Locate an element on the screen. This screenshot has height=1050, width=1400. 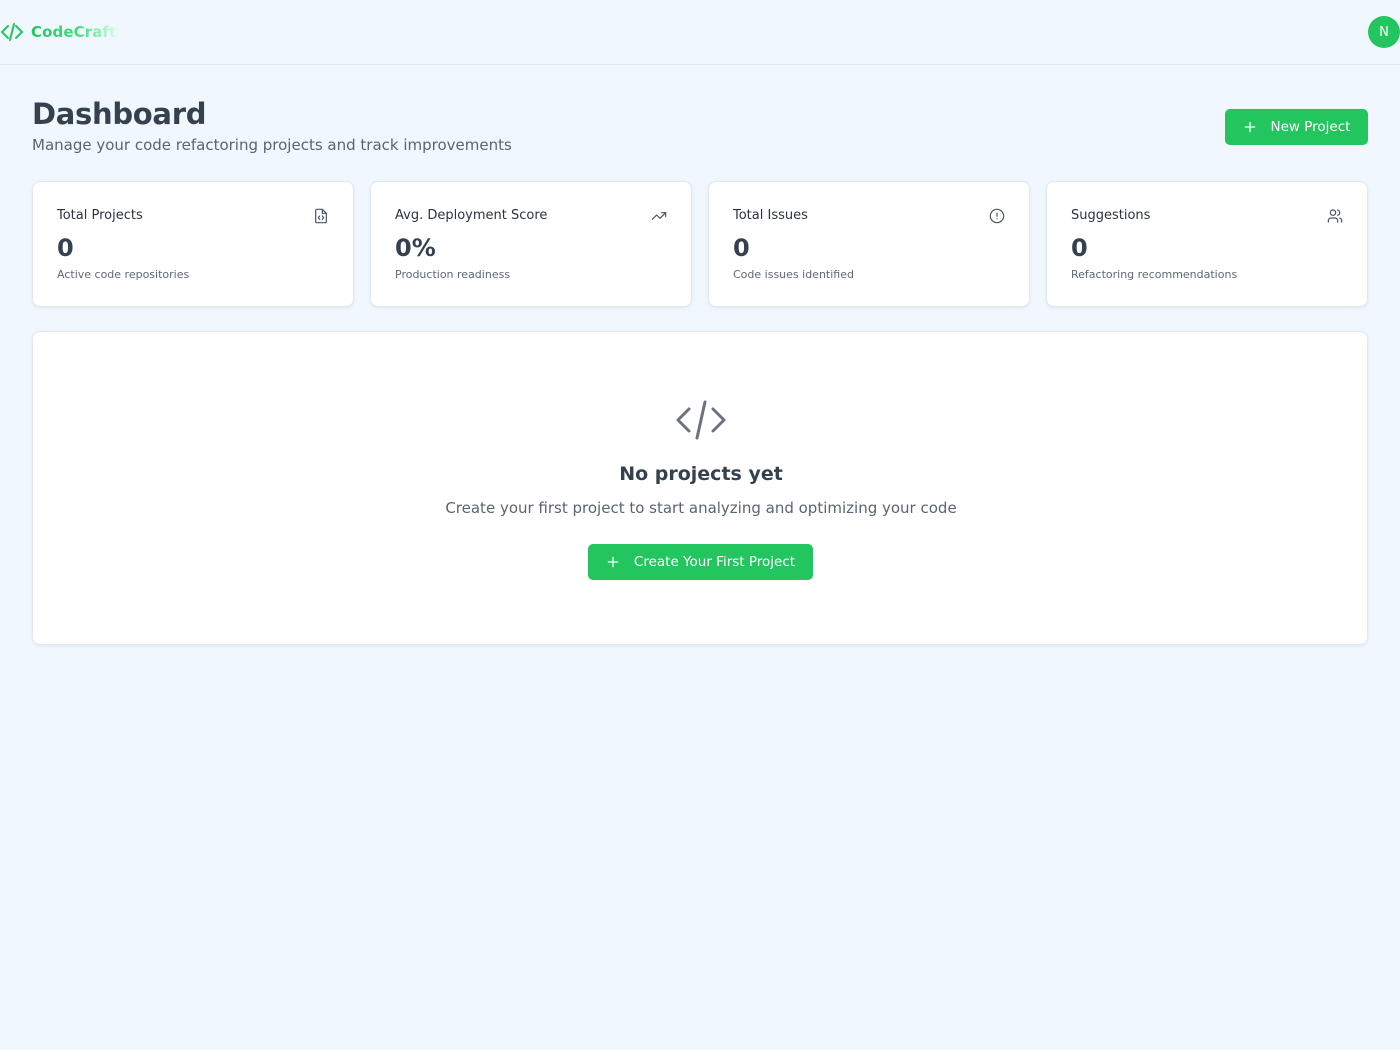
stat-value: 0% is located at coordinates (415, 248).